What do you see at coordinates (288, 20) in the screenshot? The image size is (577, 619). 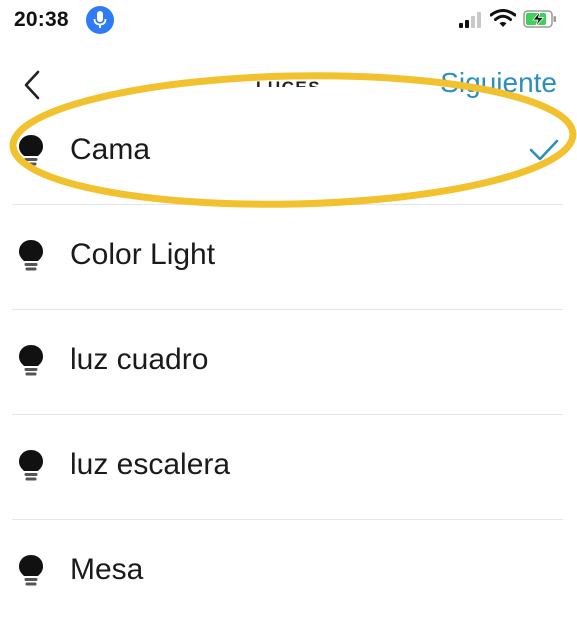 I see `status-bar: 20:38` at bounding box center [288, 20].